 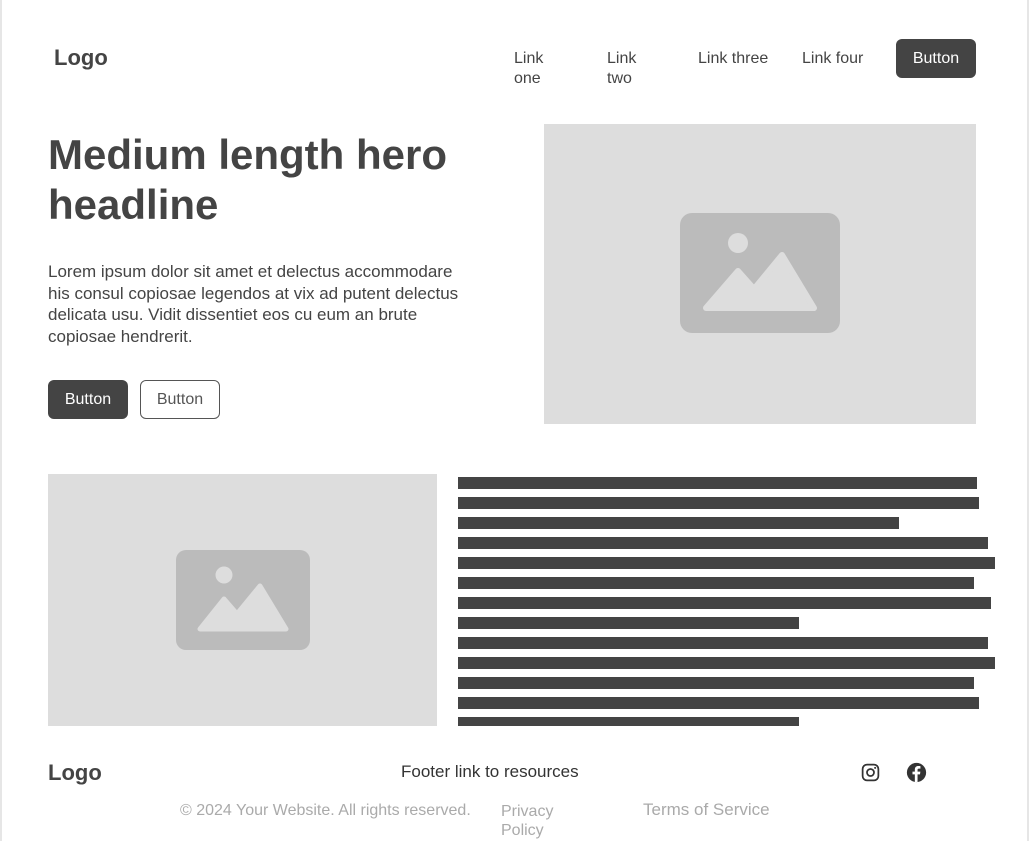 I want to click on facebook-icon, so click(x=916, y=772).